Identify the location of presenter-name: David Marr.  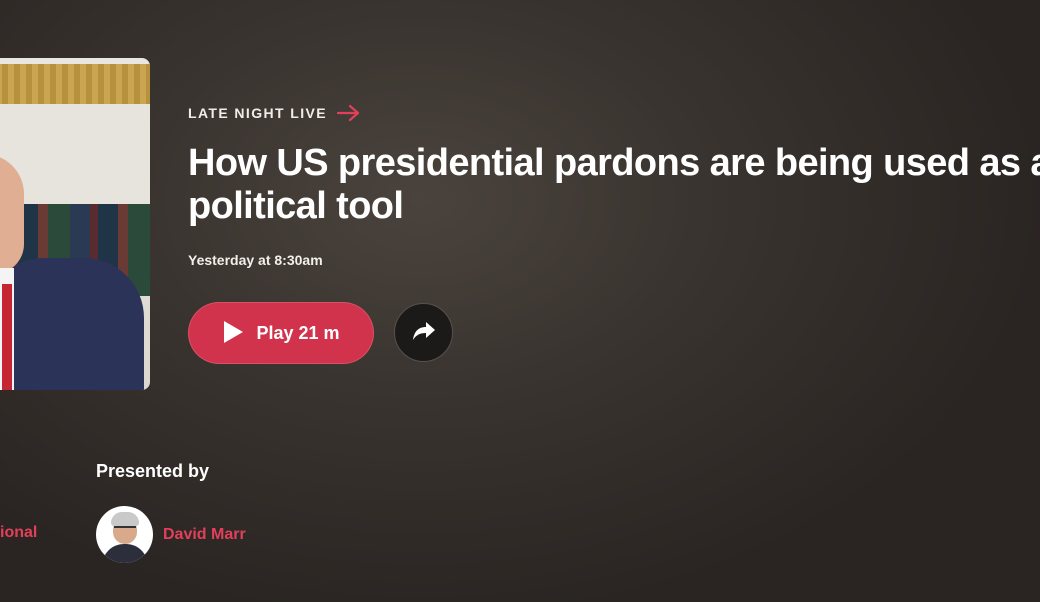
(204, 534).